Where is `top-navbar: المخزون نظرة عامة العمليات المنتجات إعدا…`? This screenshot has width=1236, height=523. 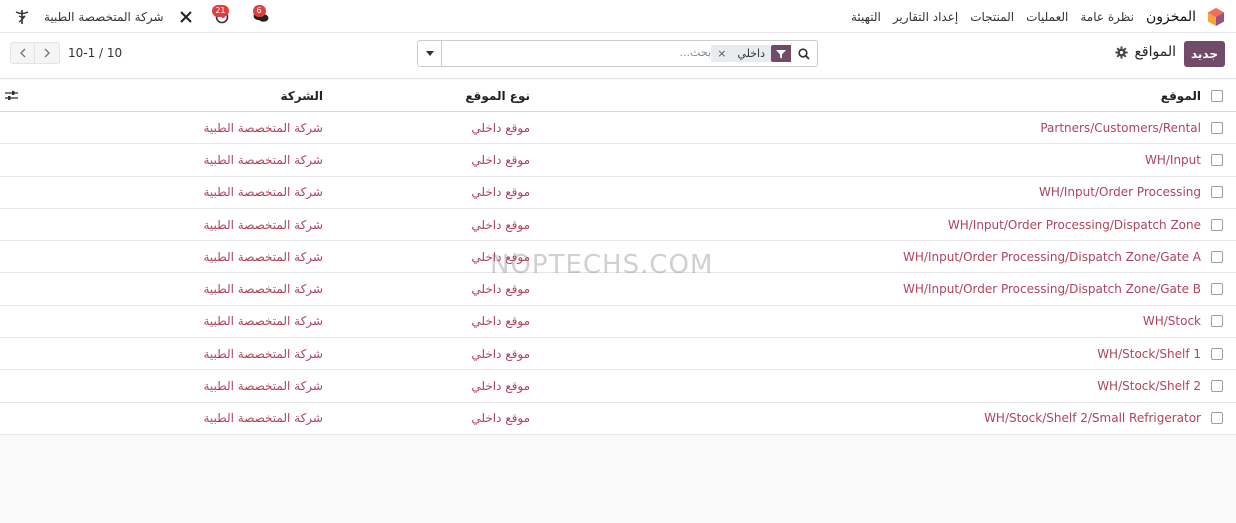 top-navbar: المخزون نظرة عامة العمليات المنتجات إعدا… is located at coordinates (618, 16).